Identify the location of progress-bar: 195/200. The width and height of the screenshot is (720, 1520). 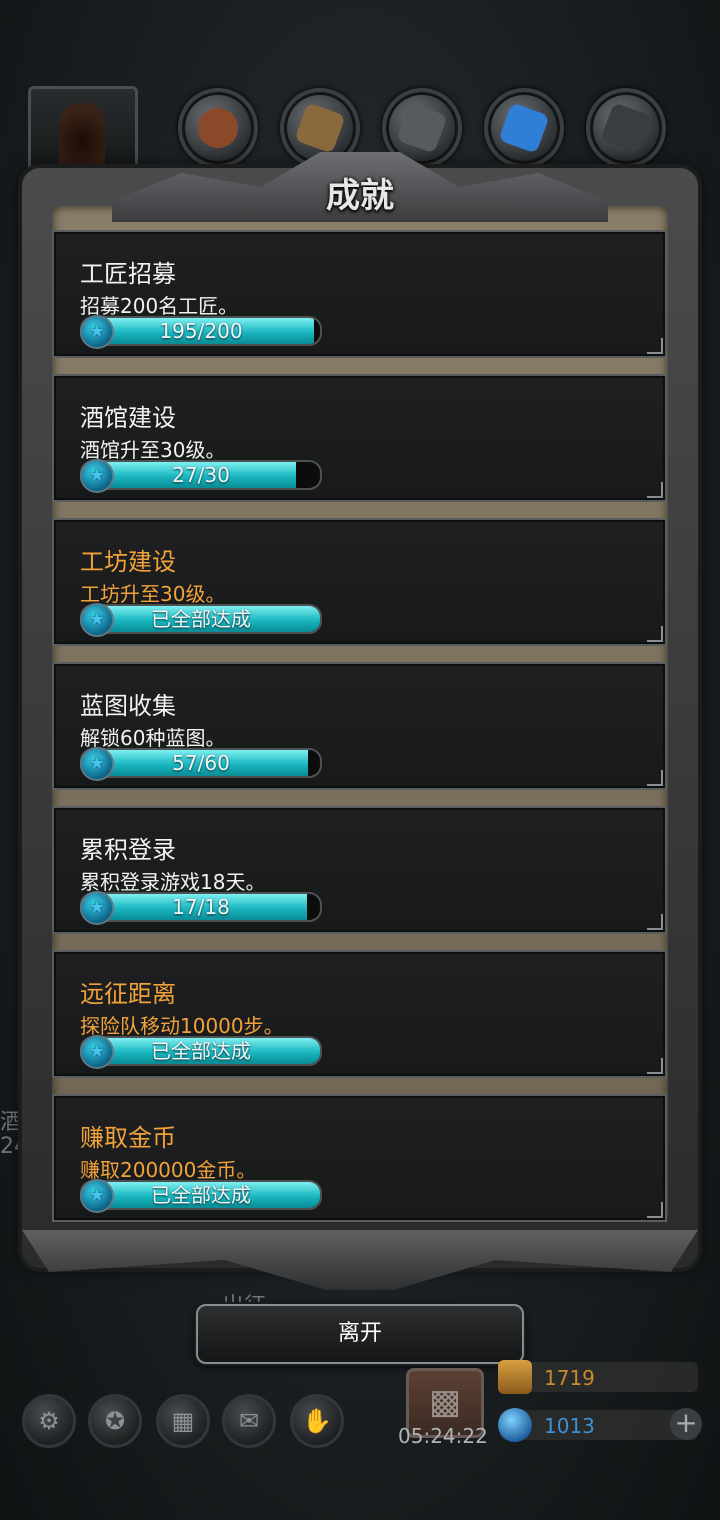
(201, 331).